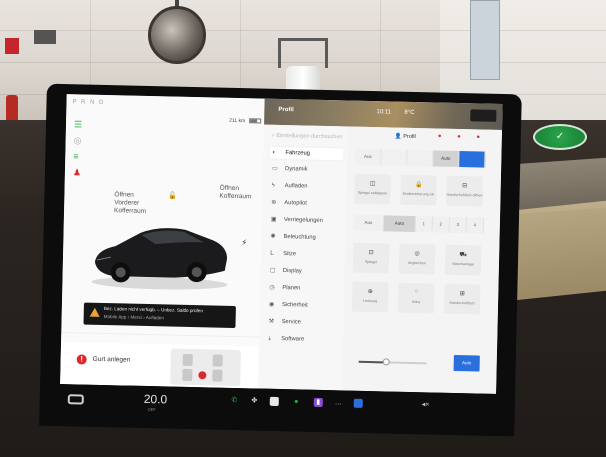  I want to click on mirror-adjust-icon: ⊡, so click(371, 253).